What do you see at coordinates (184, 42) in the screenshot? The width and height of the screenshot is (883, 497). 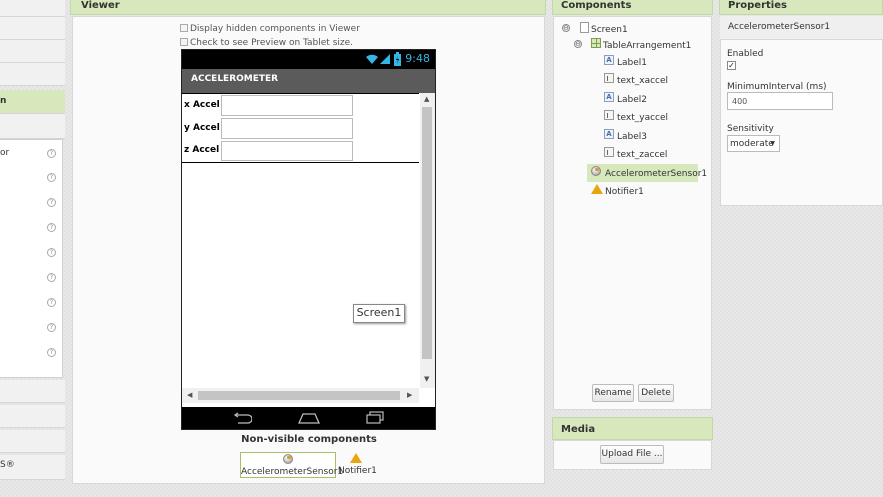 I see `tablet-preview-checkbox` at bounding box center [184, 42].